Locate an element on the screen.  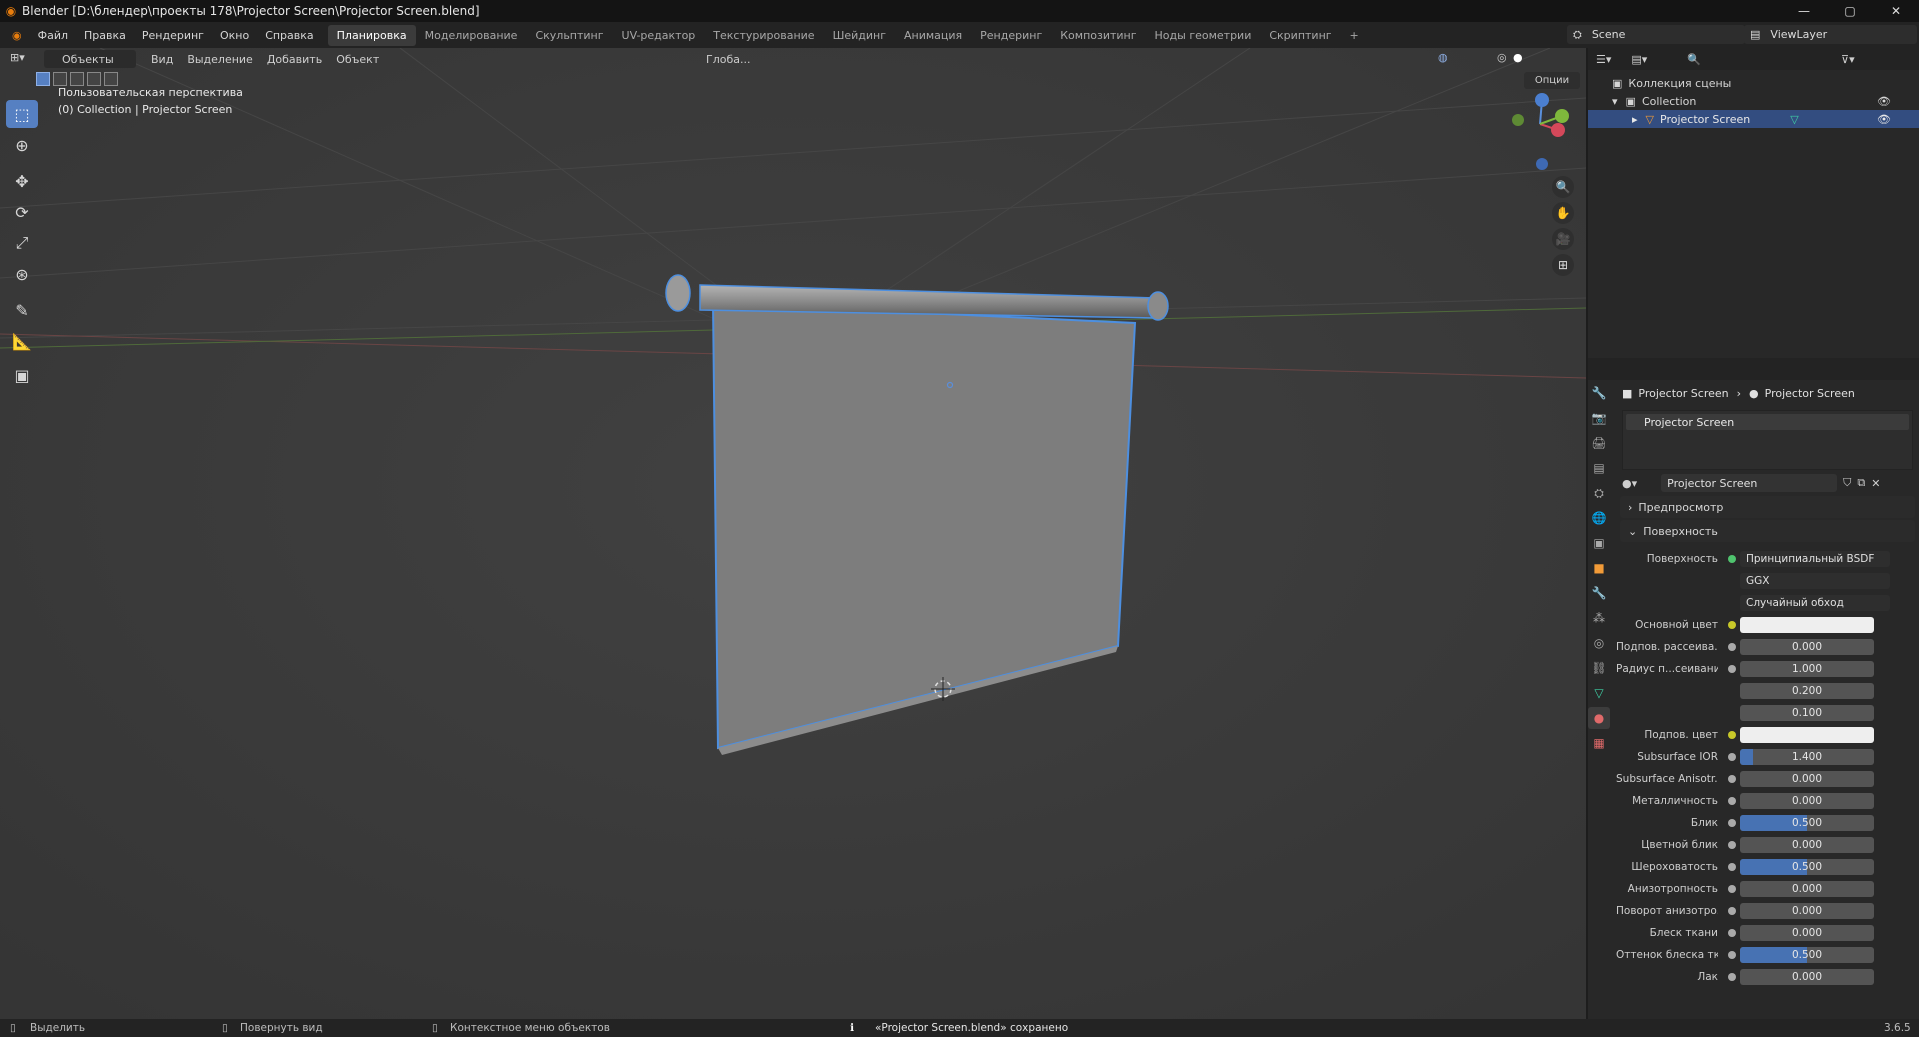
menu-edit: Правка is located at coordinates (105, 35).